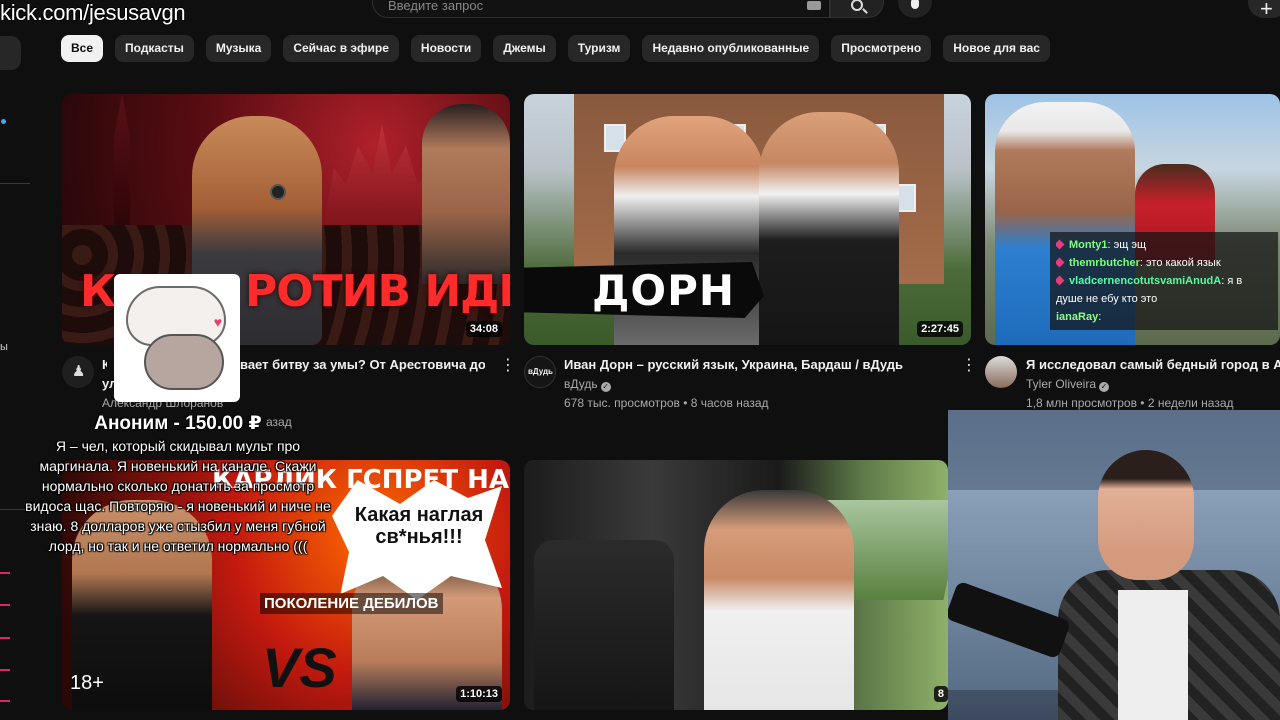 The width and height of the screenshot is (1280, 720). What do you see at coordinates (524, 48) in the screenshot?
I see `chip-jams: Джемы` at bounding box center [524, 48].